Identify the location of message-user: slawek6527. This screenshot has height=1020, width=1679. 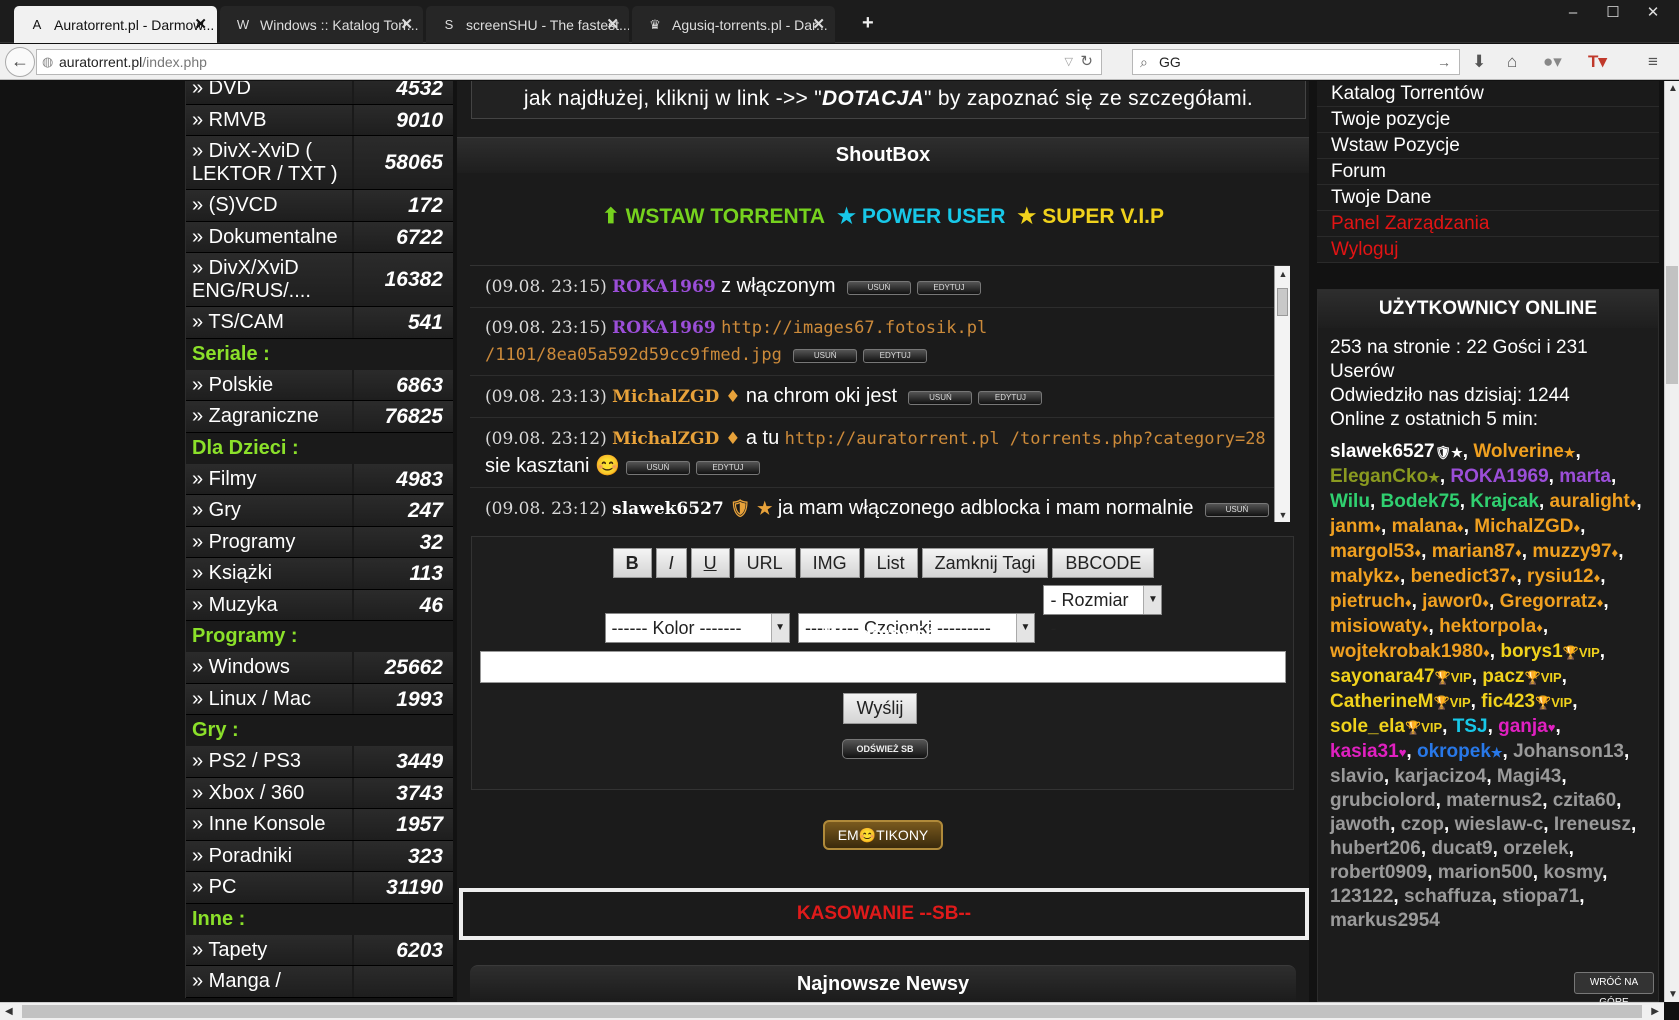
(668, 509).